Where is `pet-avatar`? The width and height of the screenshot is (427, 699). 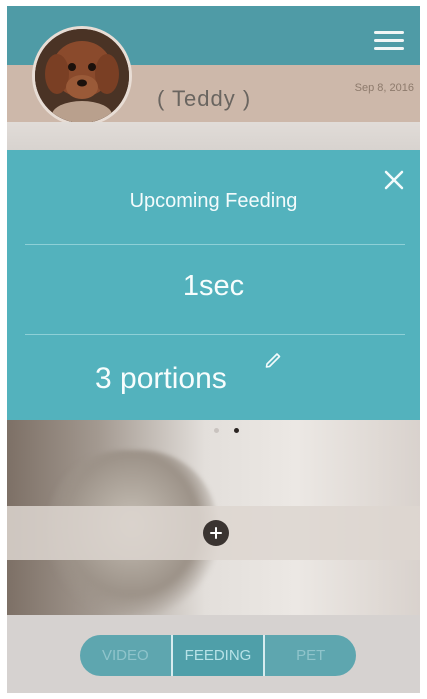
pet-avatar is located at coordinates (82, 76).